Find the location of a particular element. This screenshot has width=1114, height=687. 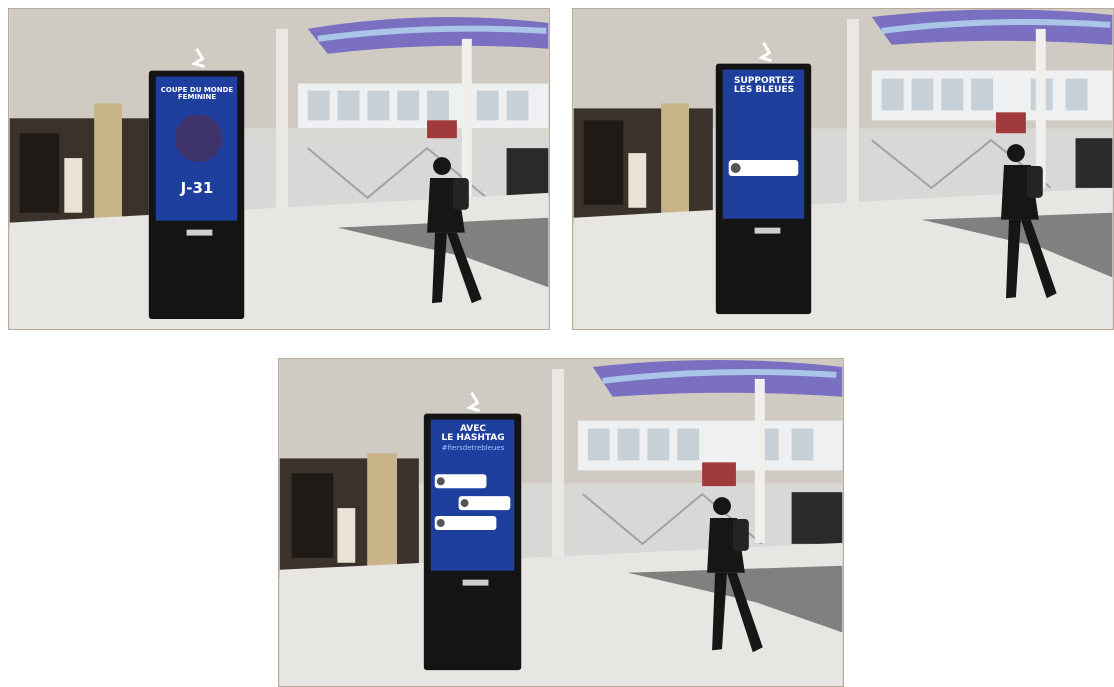

kiosk-screen-headline: COUPE DU MONDE FEMININE is located at coordinates (197, 94).